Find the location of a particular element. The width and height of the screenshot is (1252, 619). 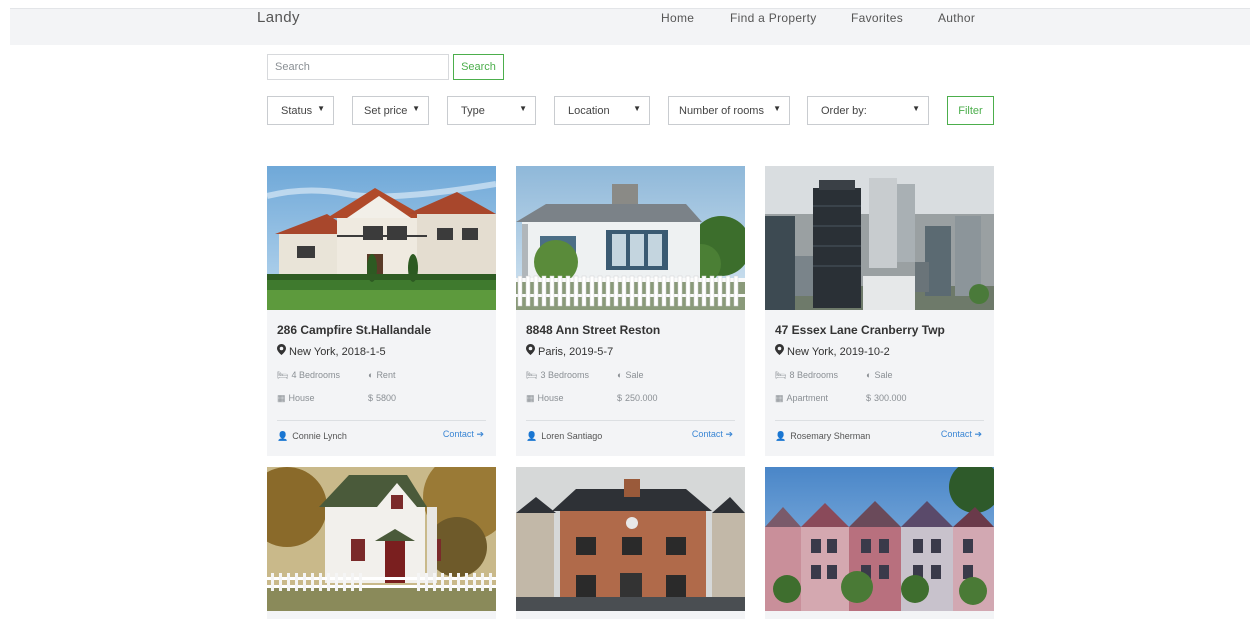

agent-name: Loren Santiago is located at coordinates (572, 436).